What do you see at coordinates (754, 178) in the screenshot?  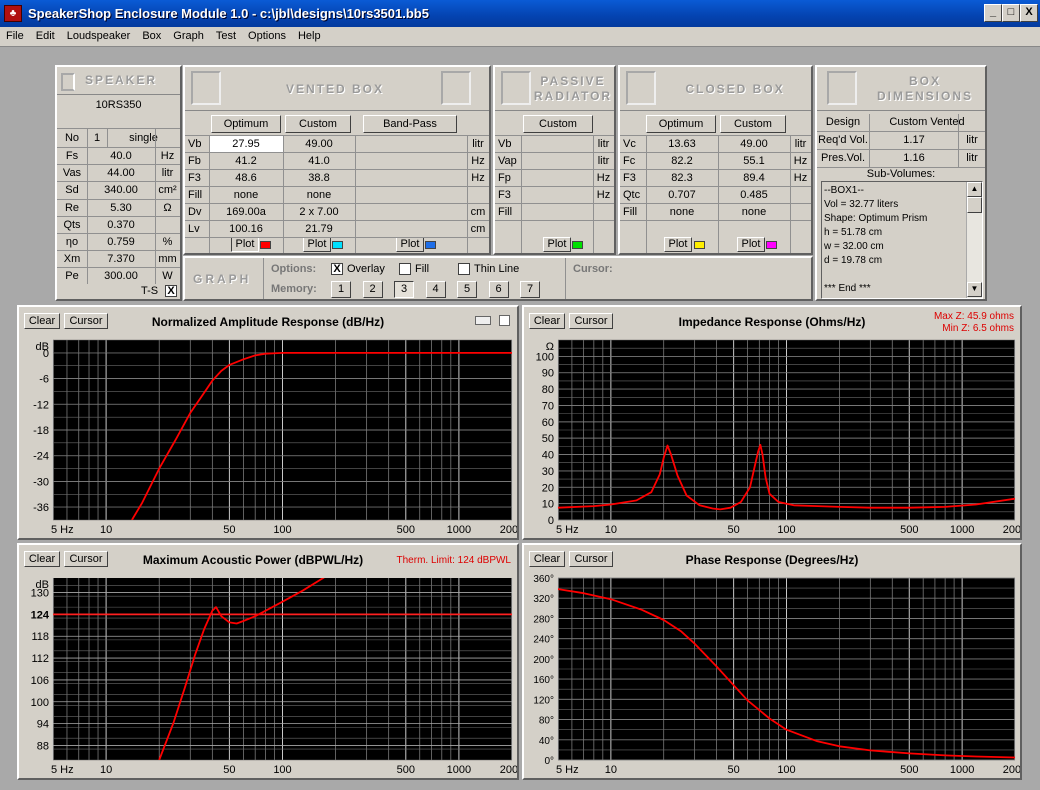 I see `closed-cus: 89.4` at bounding box center [754, 178].